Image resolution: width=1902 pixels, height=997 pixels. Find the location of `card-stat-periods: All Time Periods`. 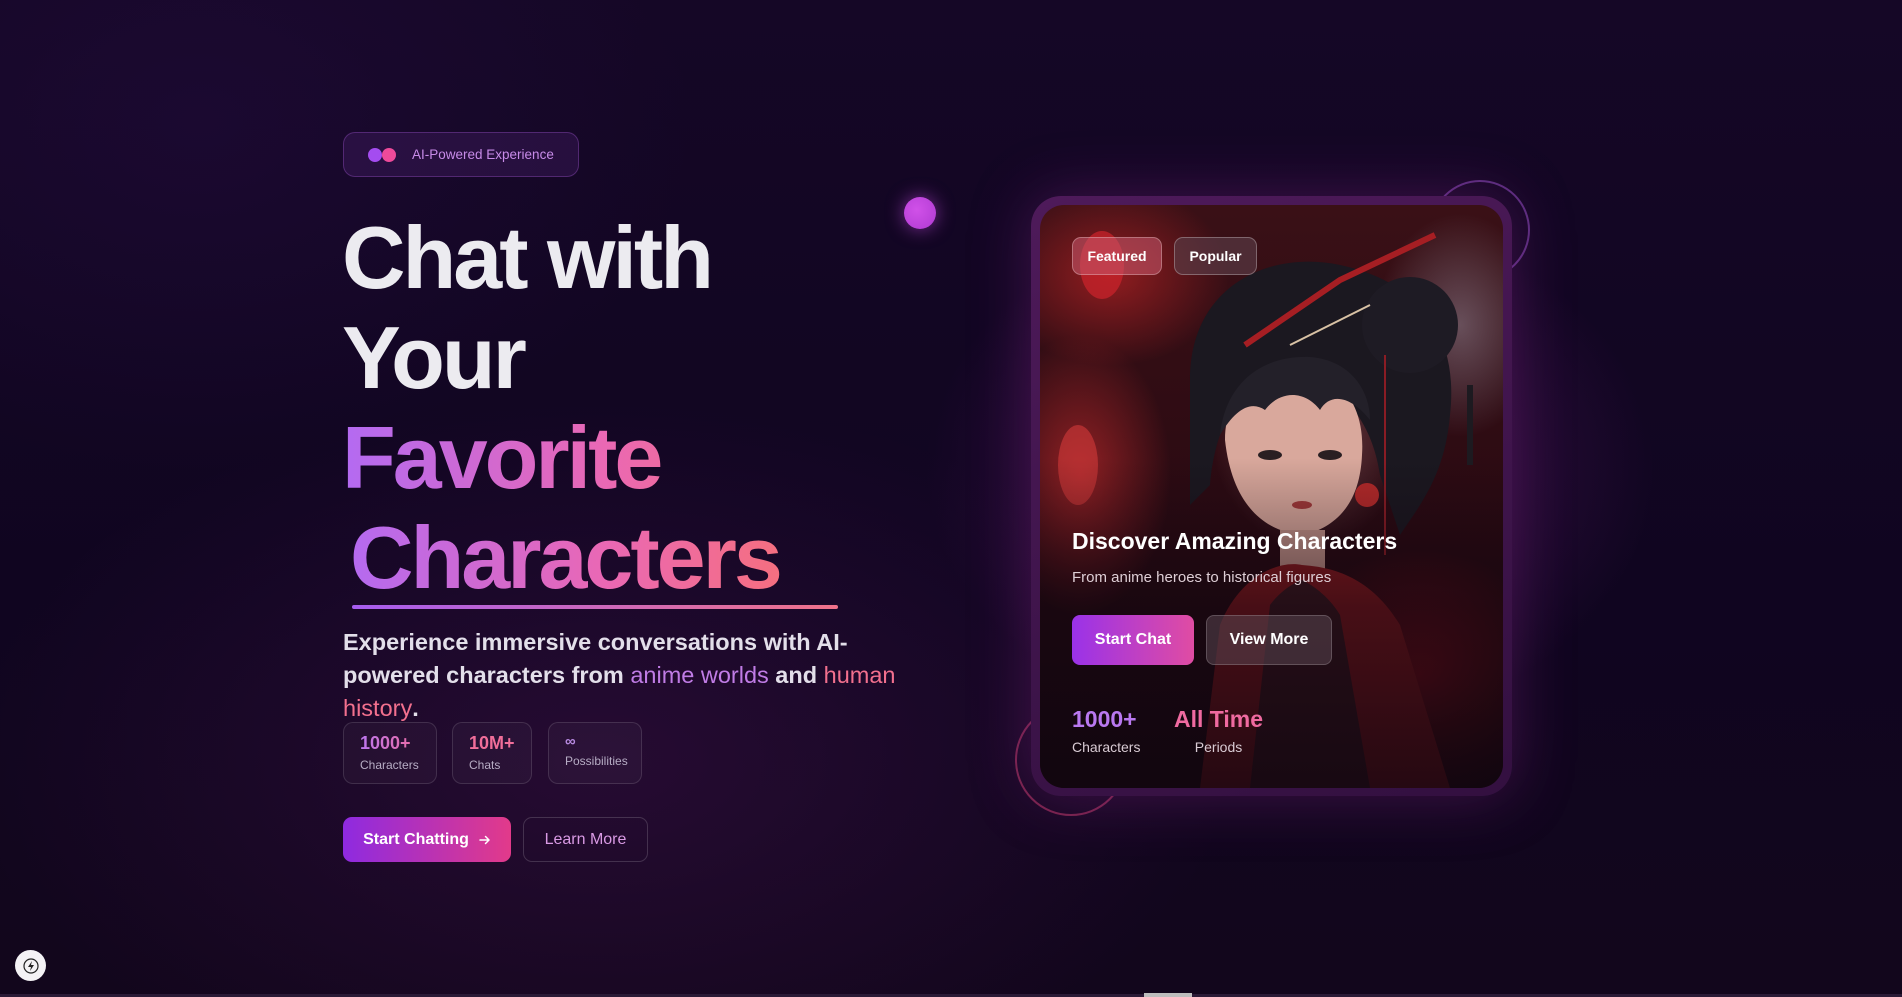

card-stat-periods: All Time Periods is located at coordinates (1218, 730).